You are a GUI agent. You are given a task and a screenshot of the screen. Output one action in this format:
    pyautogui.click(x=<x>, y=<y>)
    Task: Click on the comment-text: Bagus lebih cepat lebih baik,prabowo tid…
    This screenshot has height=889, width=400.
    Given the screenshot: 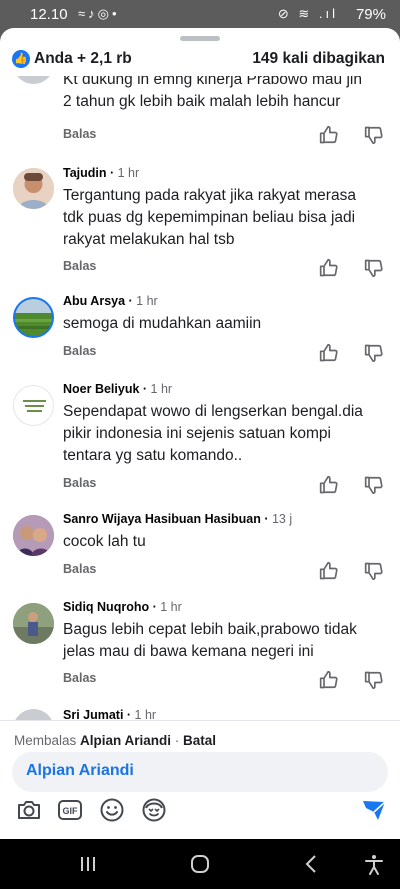 What is the action you would take?
    pyautogui.click(x=210, y=640)
    